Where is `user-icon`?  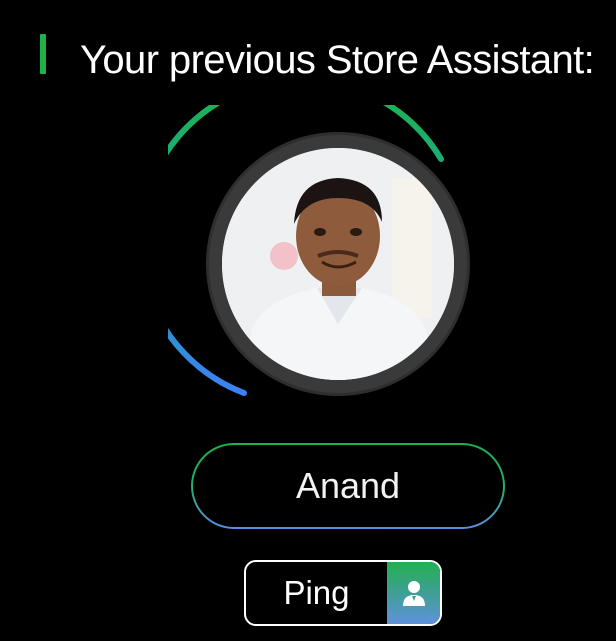
user-icon is located at coordinates (413, 593).